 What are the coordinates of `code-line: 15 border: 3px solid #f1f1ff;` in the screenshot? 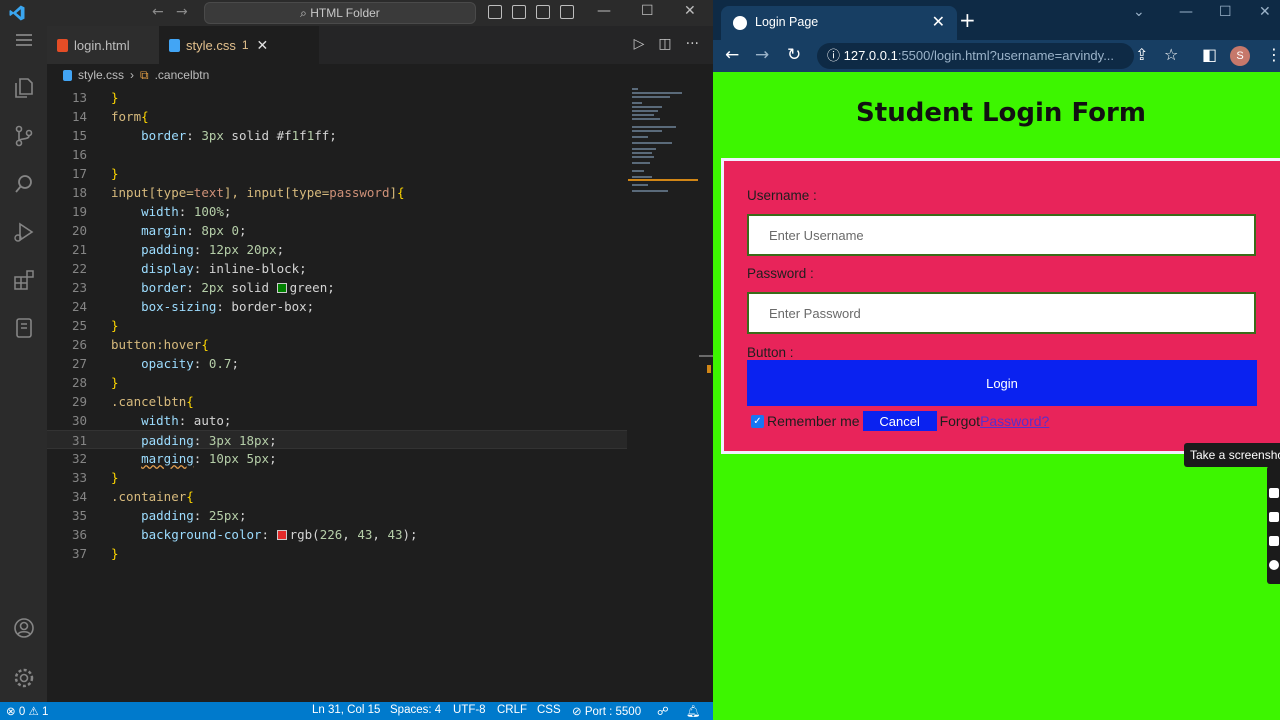 It's located at (337, 135).